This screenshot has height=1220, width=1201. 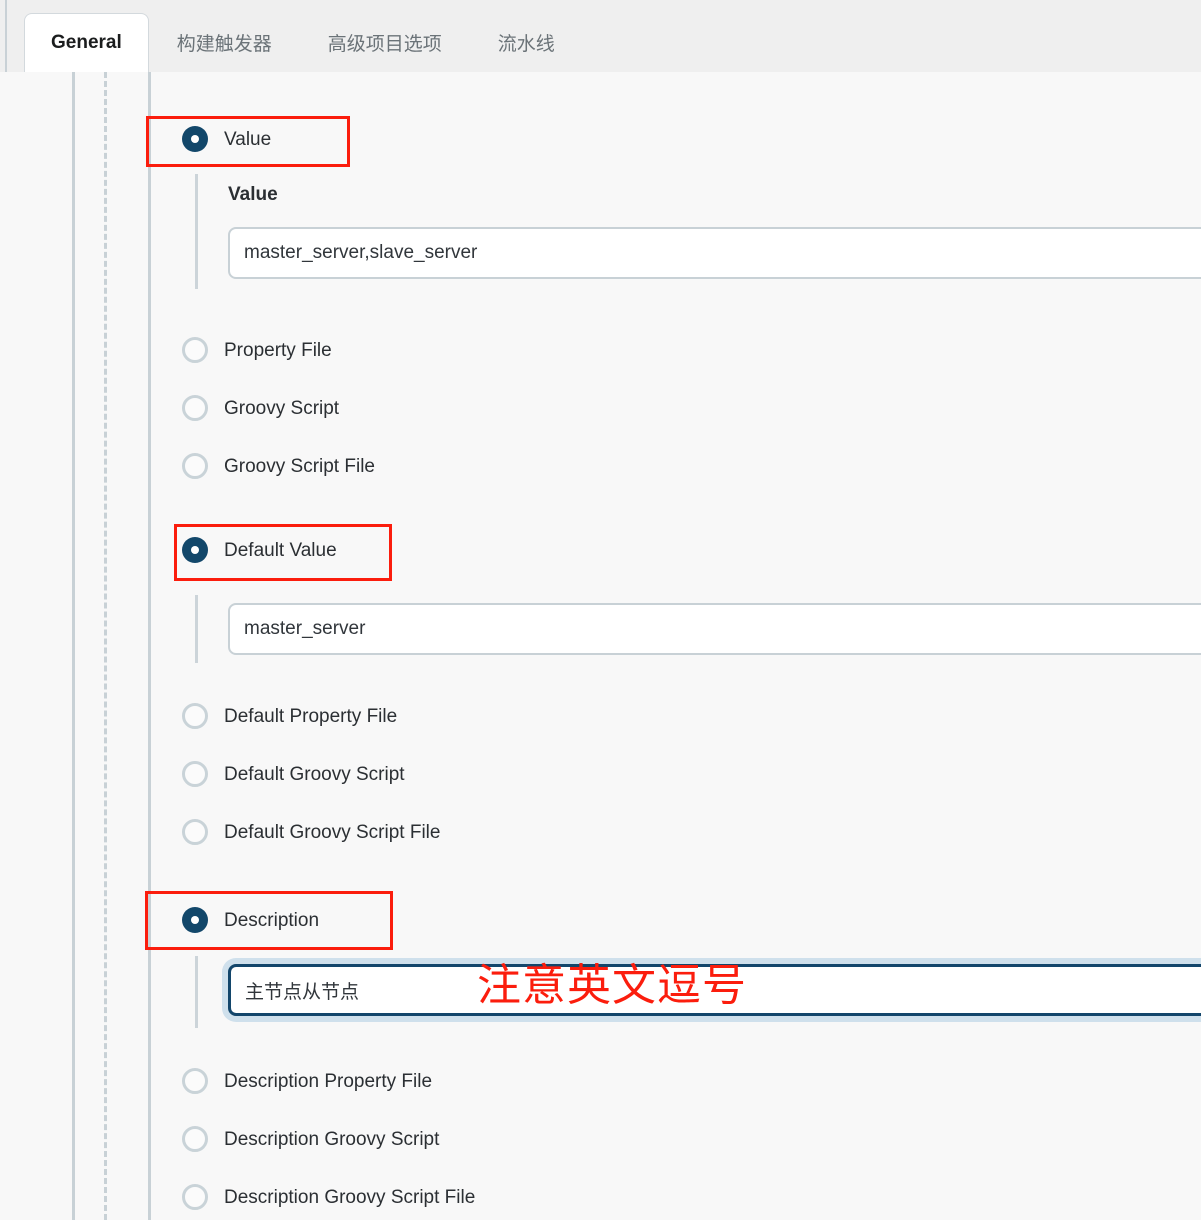 What do you see at coordinates (195, 774) in the screenshot?
I see `radio-default-groovy-script-icon` at bounding box center [195, 774].